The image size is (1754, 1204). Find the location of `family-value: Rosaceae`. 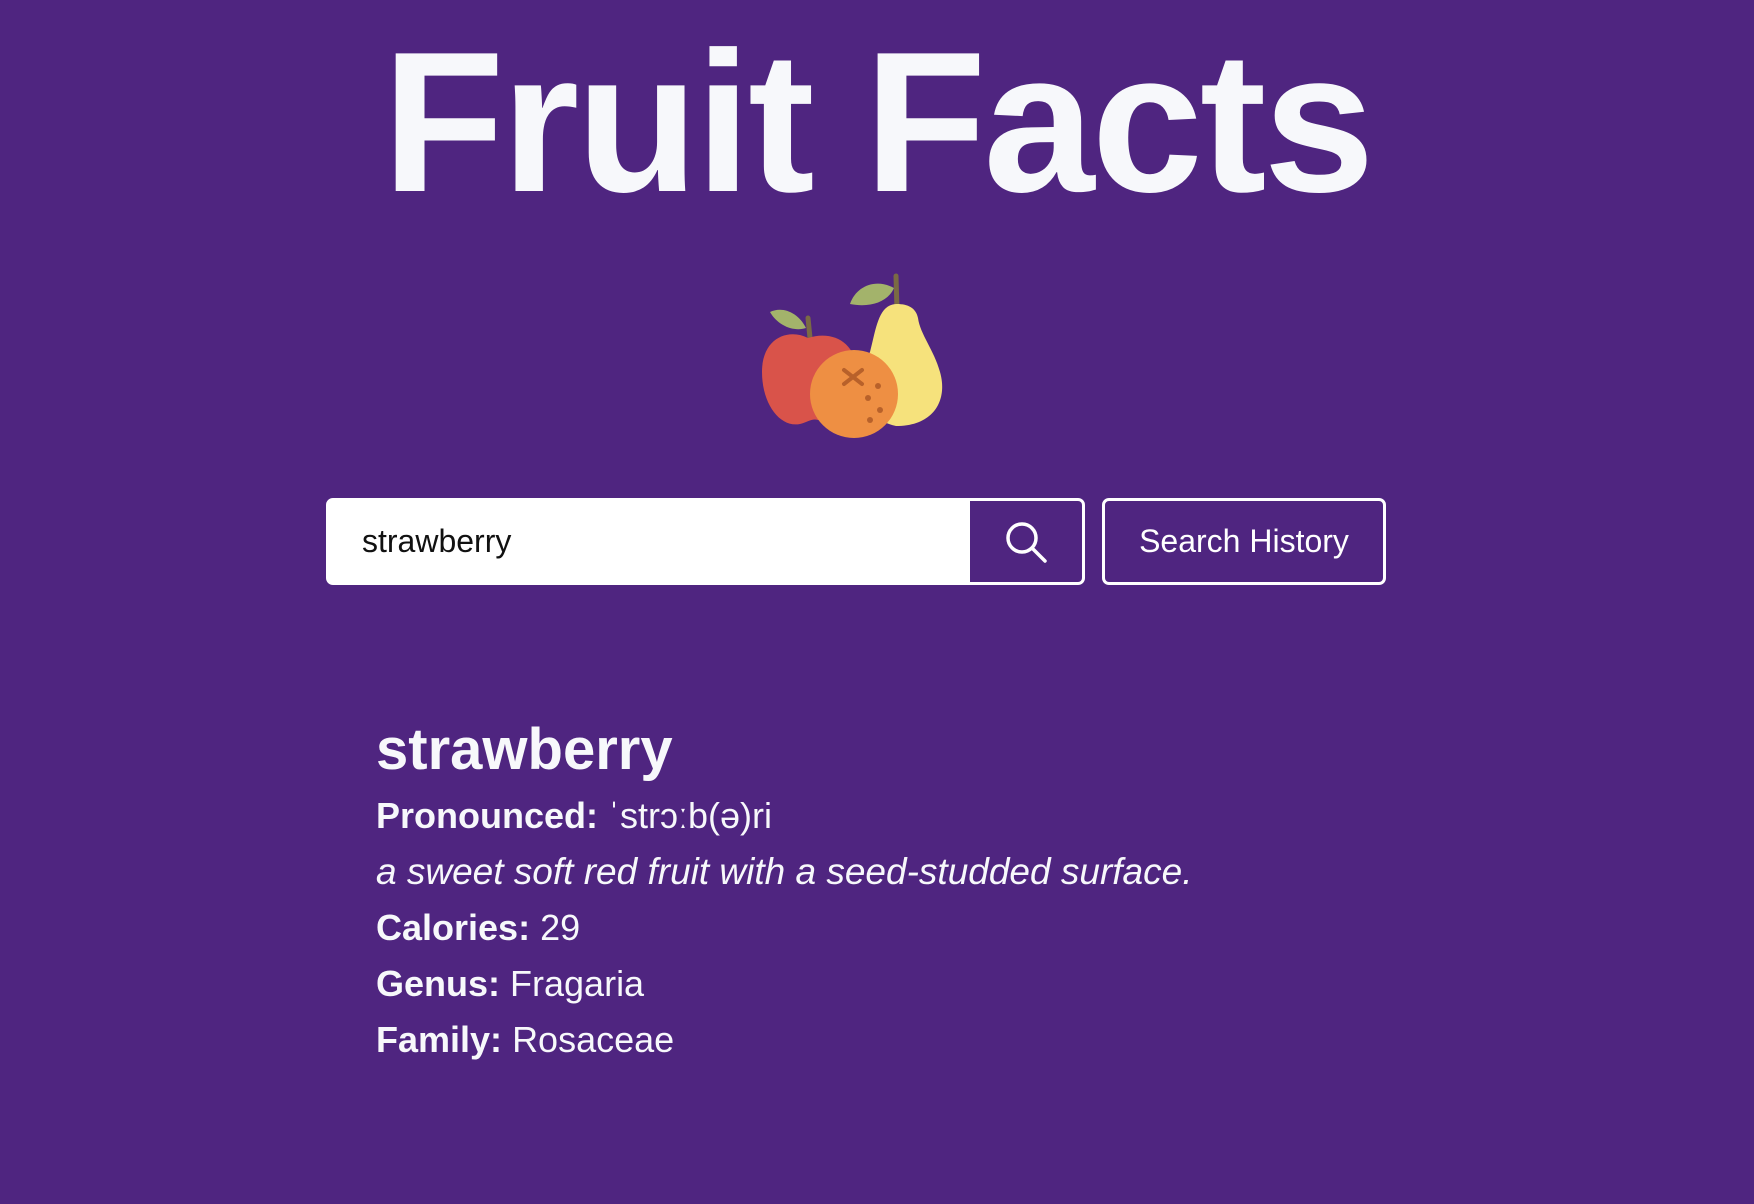

family-value: Rosaceae is located at coordinates (593, 1039).